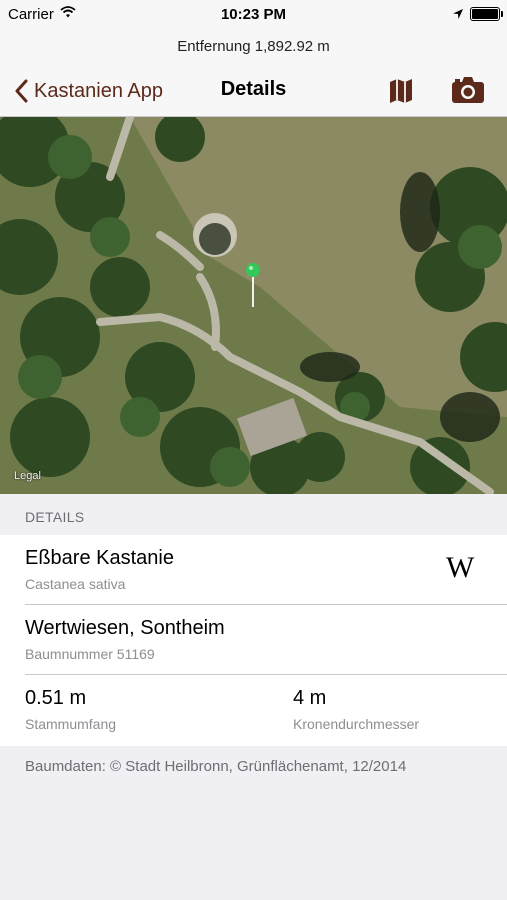 This screenshot has width=507, height=900. I want to click on map-icon, so click(401, 91).